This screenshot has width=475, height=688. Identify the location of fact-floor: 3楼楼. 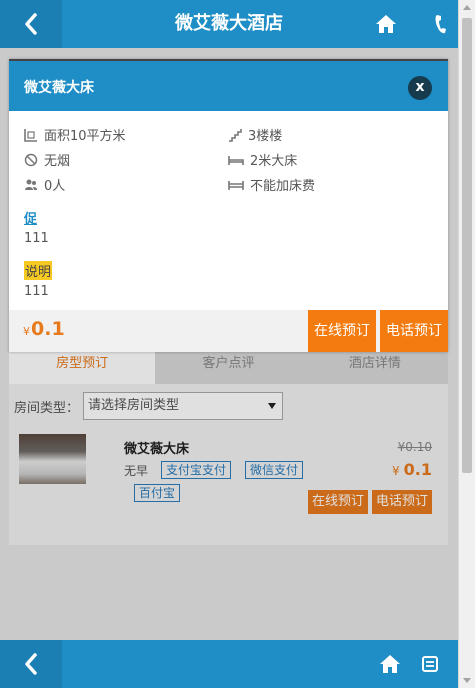
(255, 134).